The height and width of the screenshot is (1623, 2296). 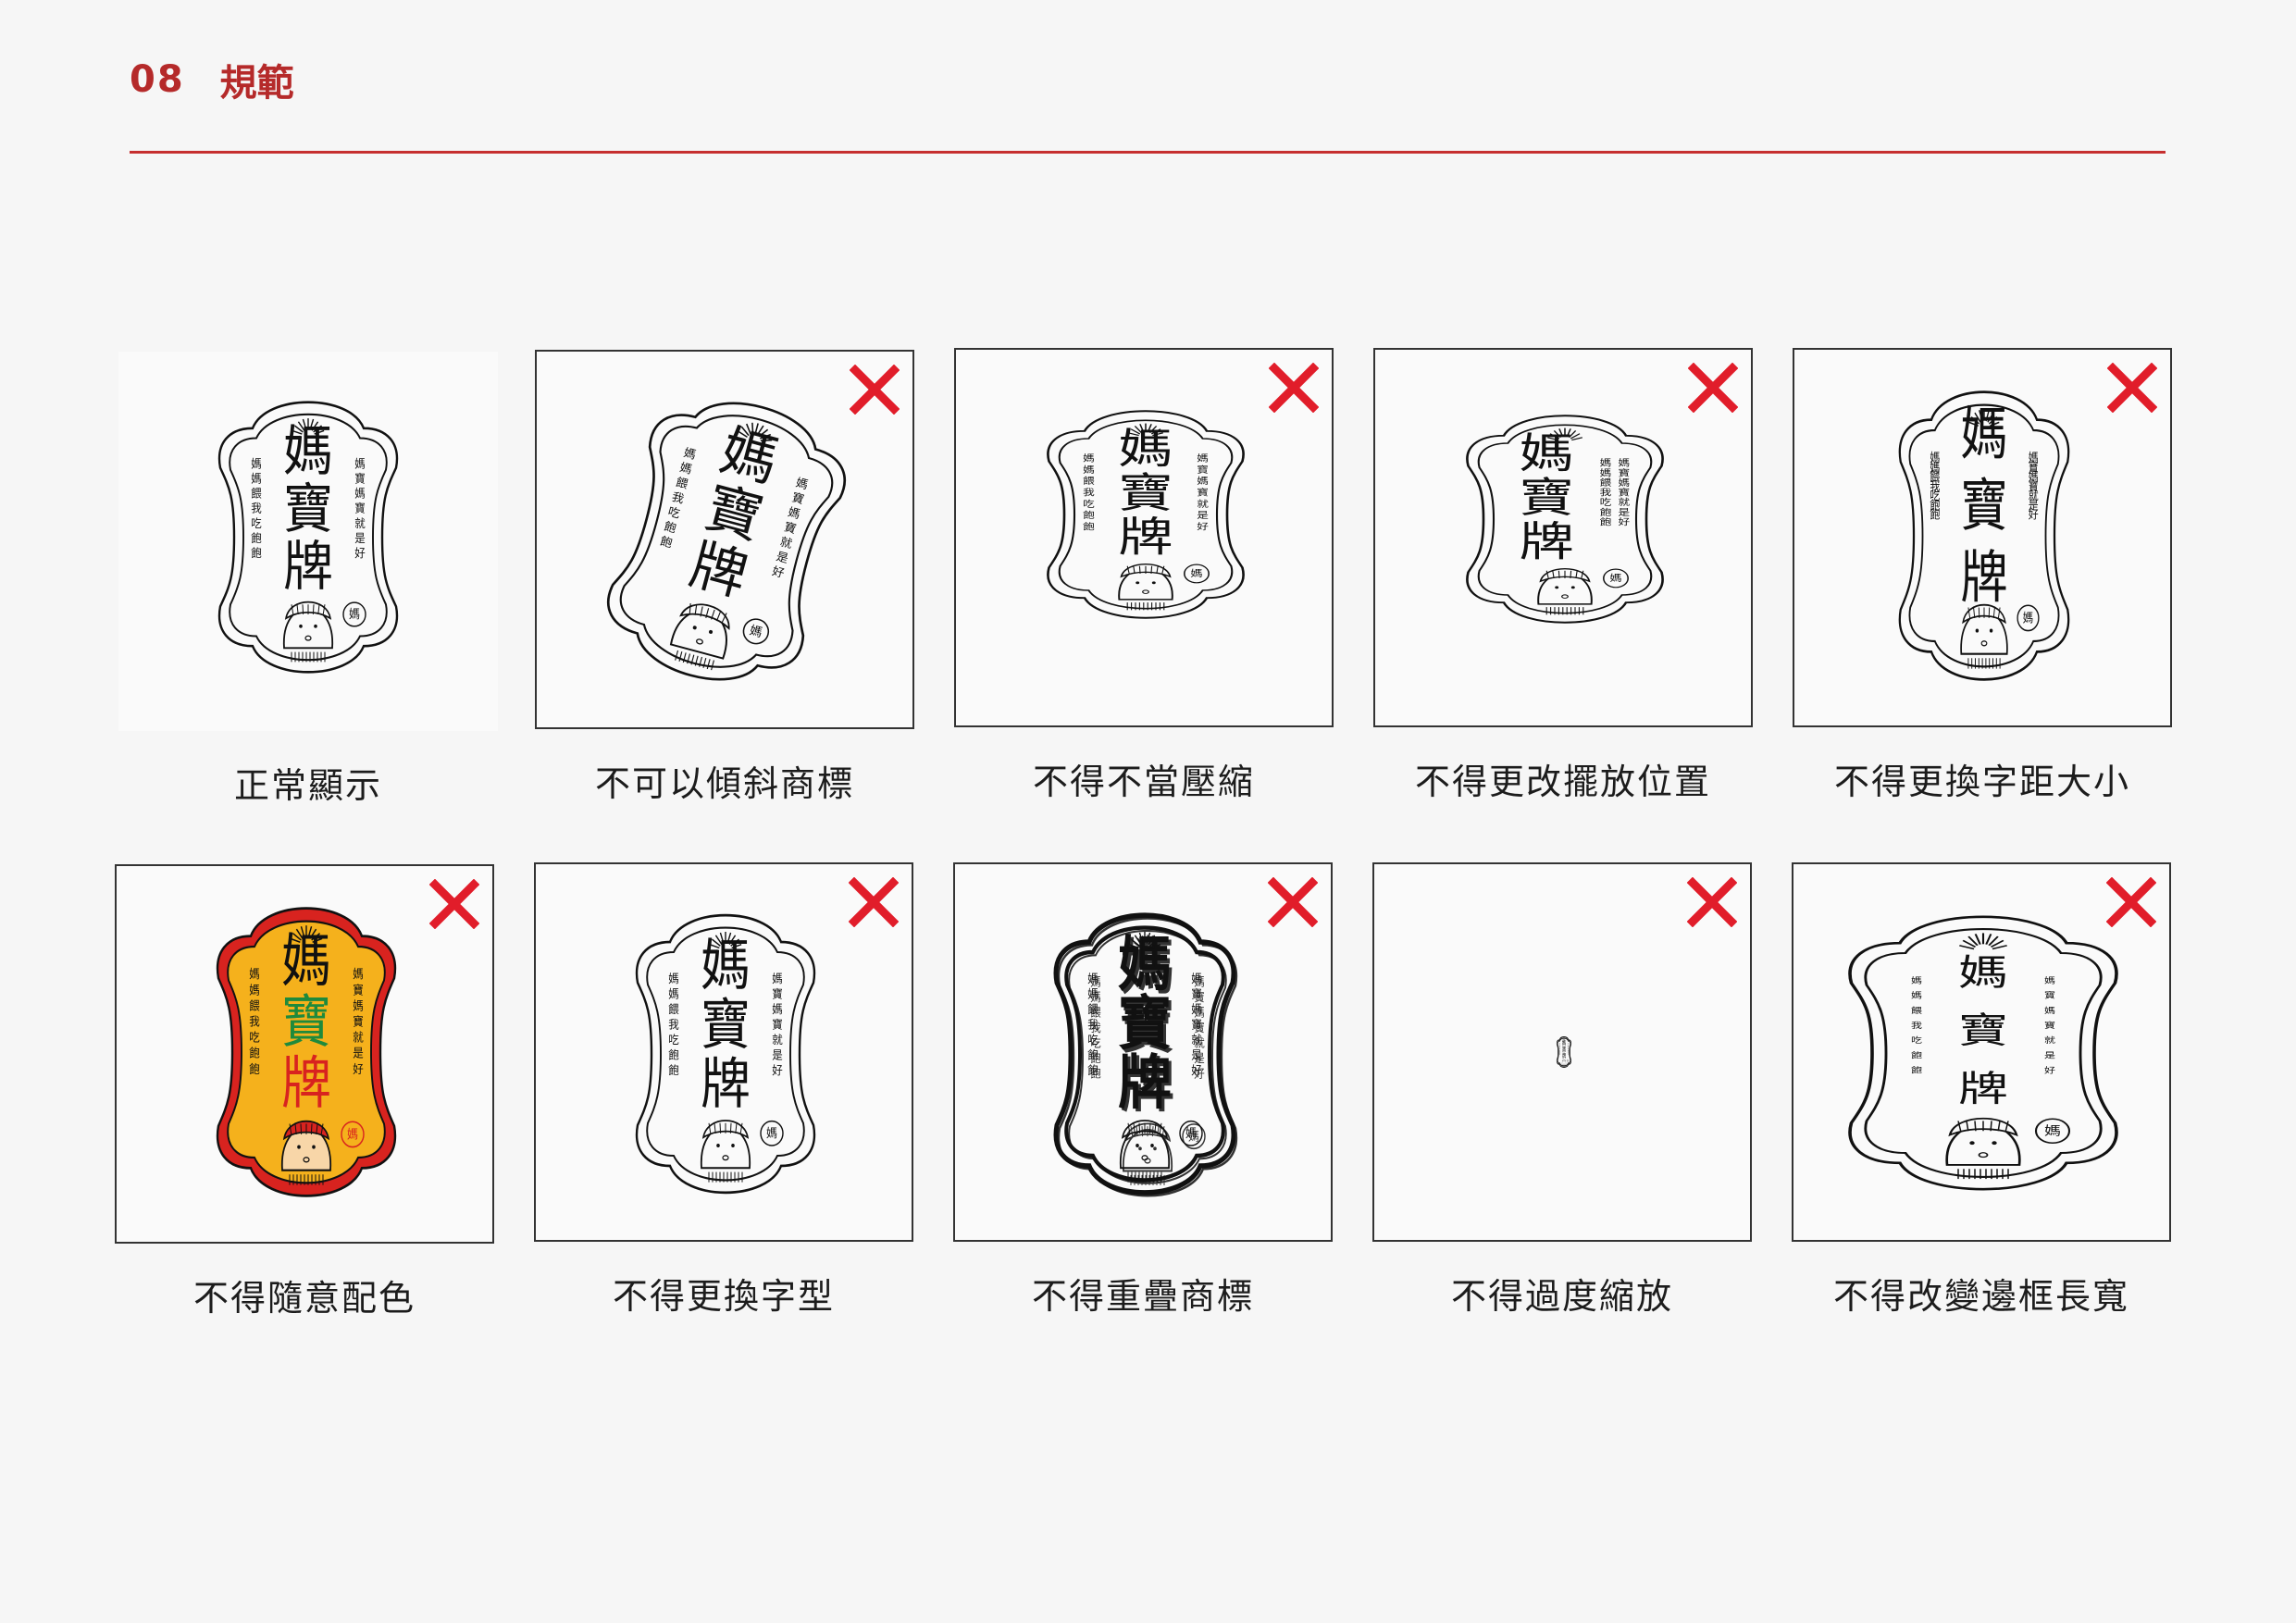 I want to click on logo-name-char: 媽, so click(x=1983, y=973).